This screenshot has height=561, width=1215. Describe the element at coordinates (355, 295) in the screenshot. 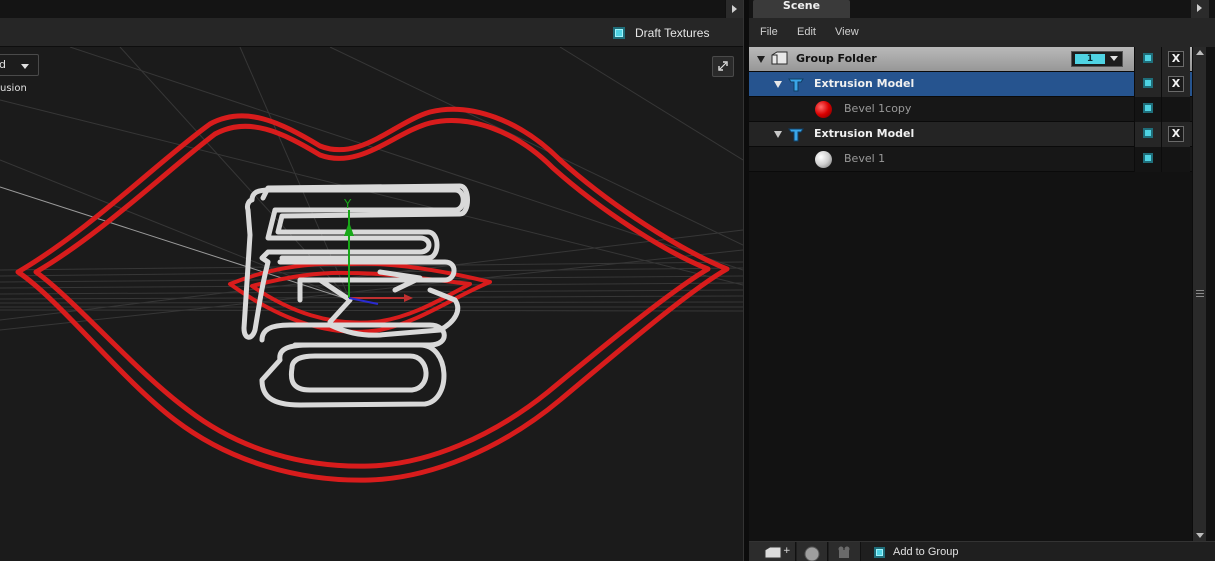

I see `kanji-glyph-model` at that location.